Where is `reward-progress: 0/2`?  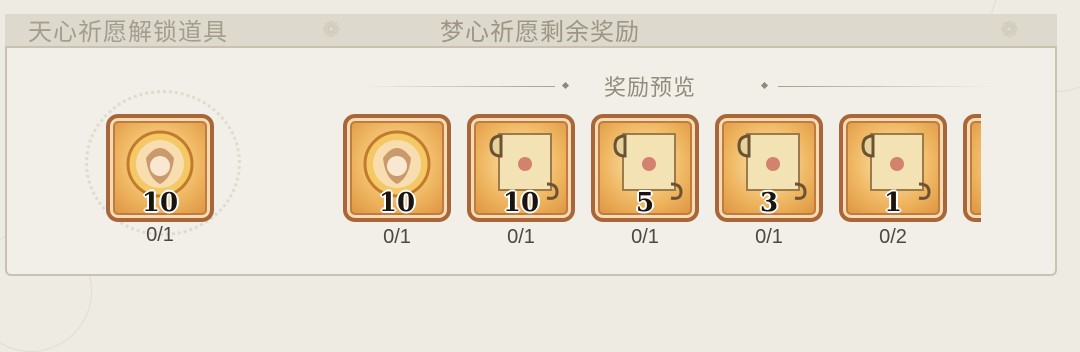
reward-progress: 0/2 is located at coordinates (893, 237).